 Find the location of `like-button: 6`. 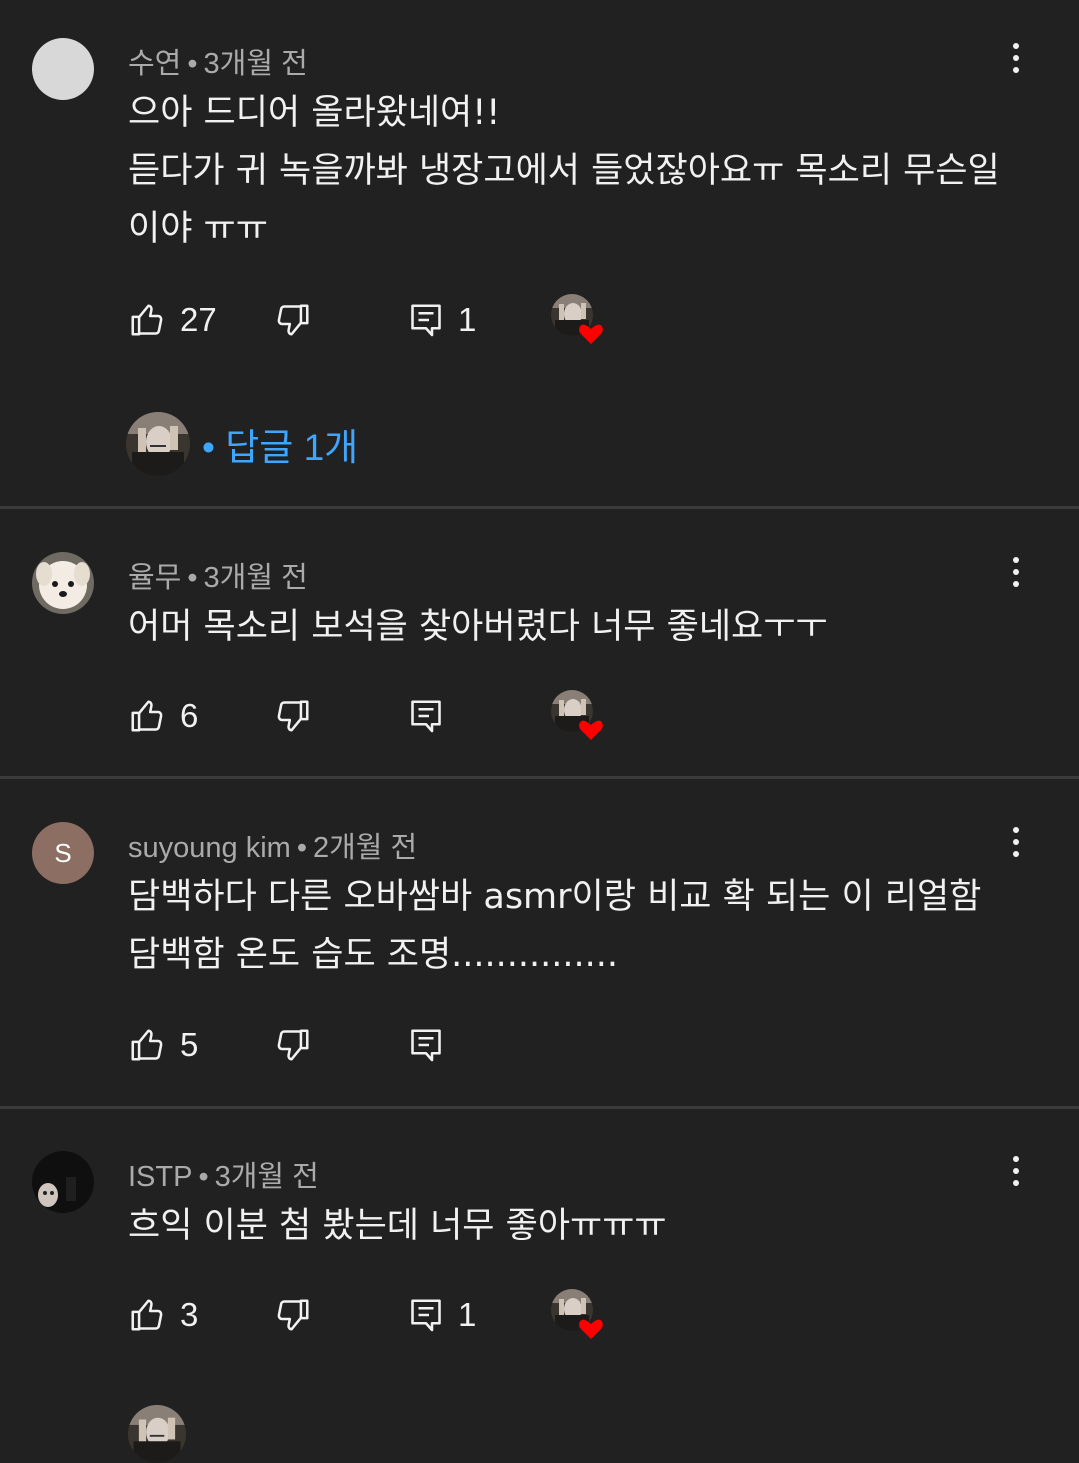

like-button: 6 is located at coordinates (163, 716).